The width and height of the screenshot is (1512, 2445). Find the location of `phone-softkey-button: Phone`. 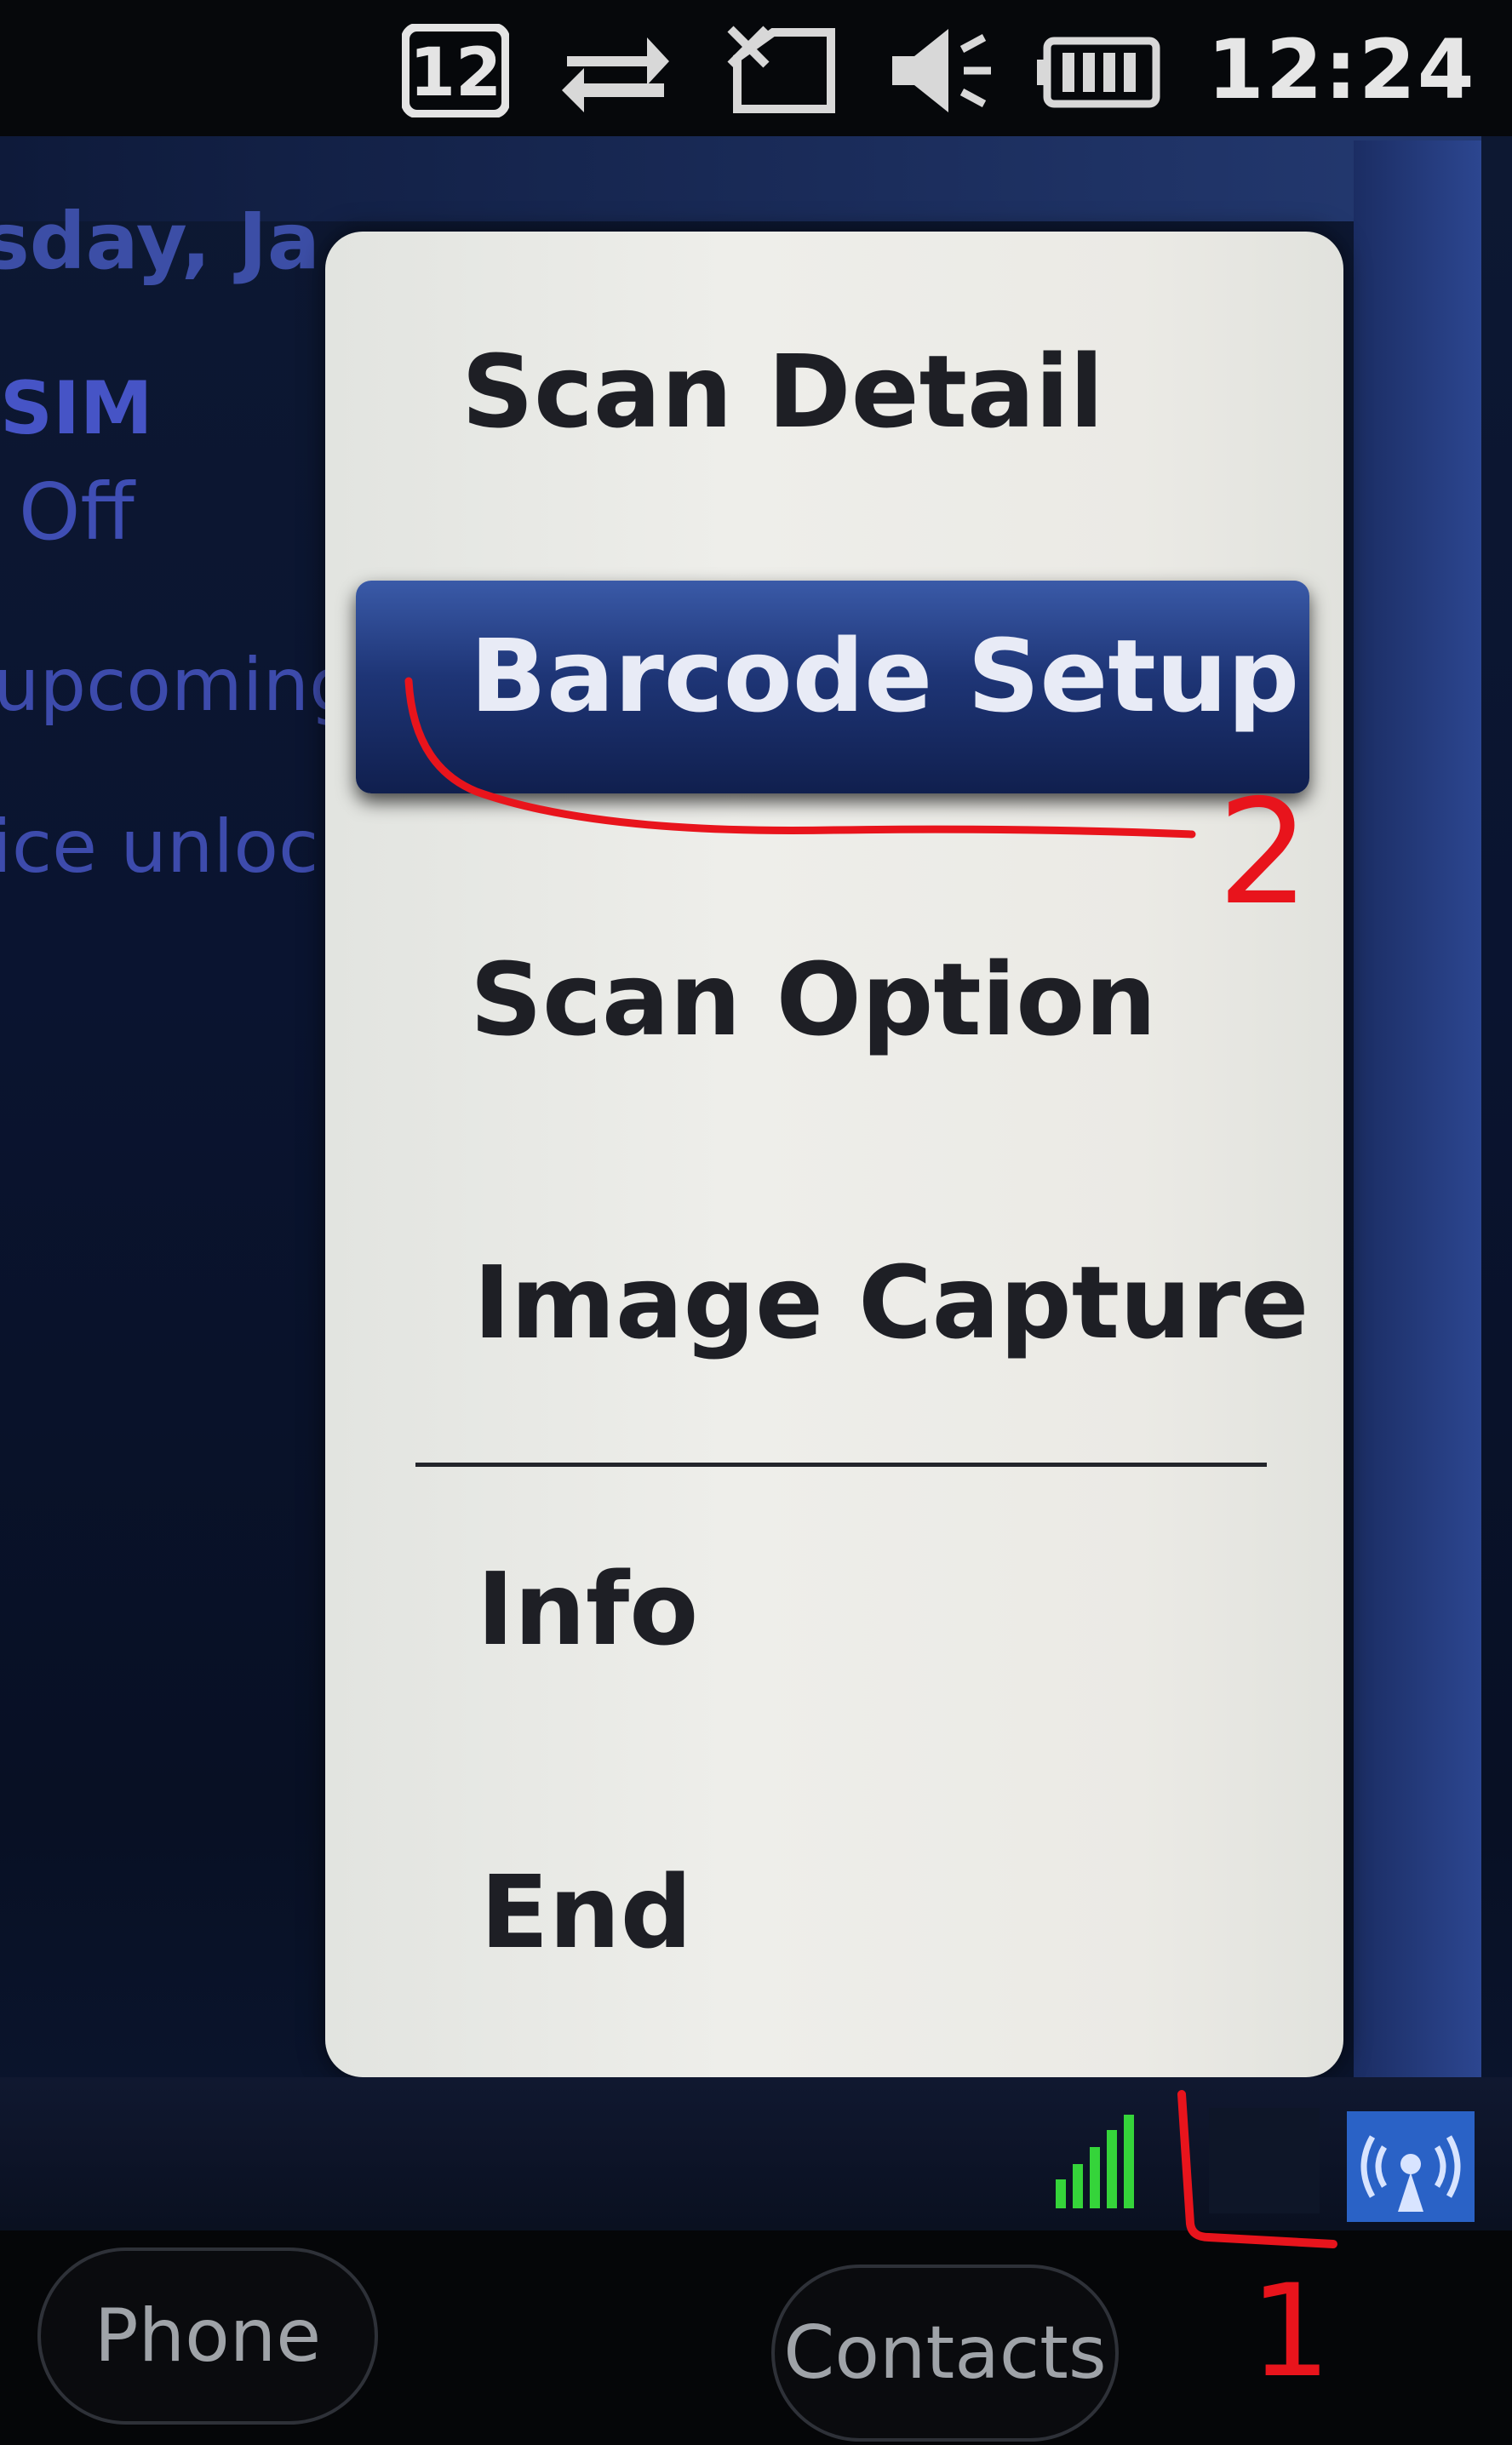

phone-softkey-button: Phone is located at coordinates (207, 2336).